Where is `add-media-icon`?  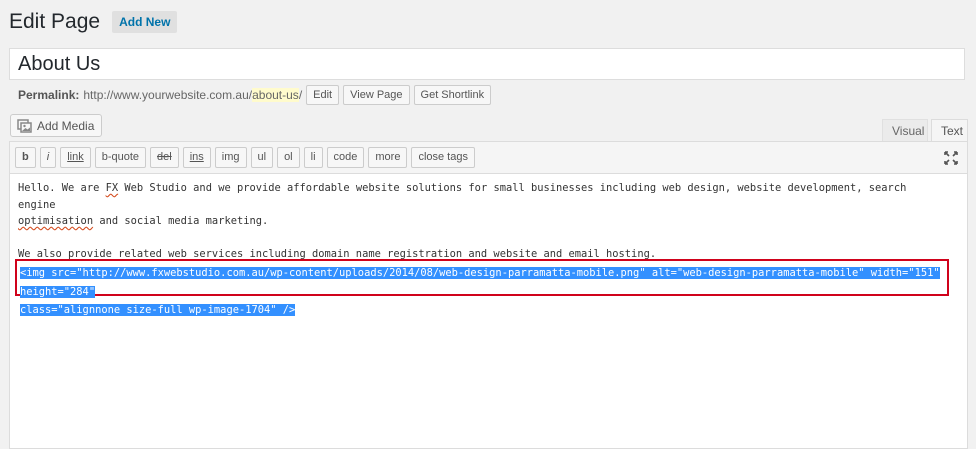 add-media-icon is located at coordinates (25, 125).